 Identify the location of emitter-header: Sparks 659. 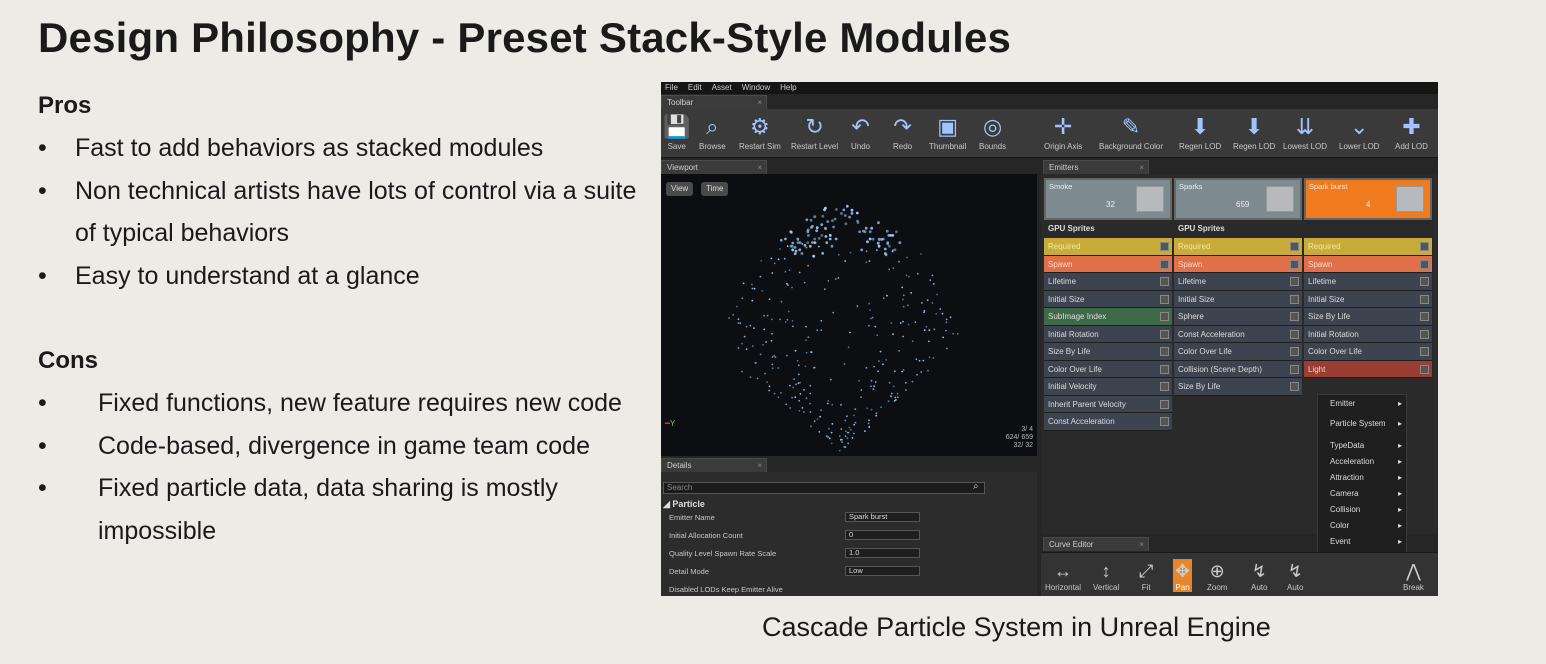
(1238, 199).